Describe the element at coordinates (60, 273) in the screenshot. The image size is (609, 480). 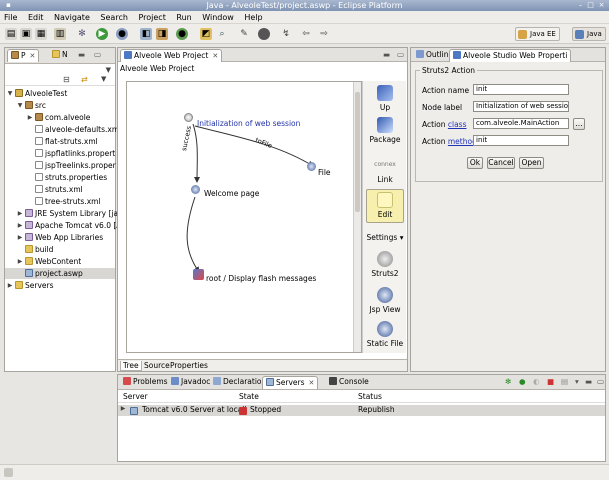
I see `tree-item: project.aswp` at that location.